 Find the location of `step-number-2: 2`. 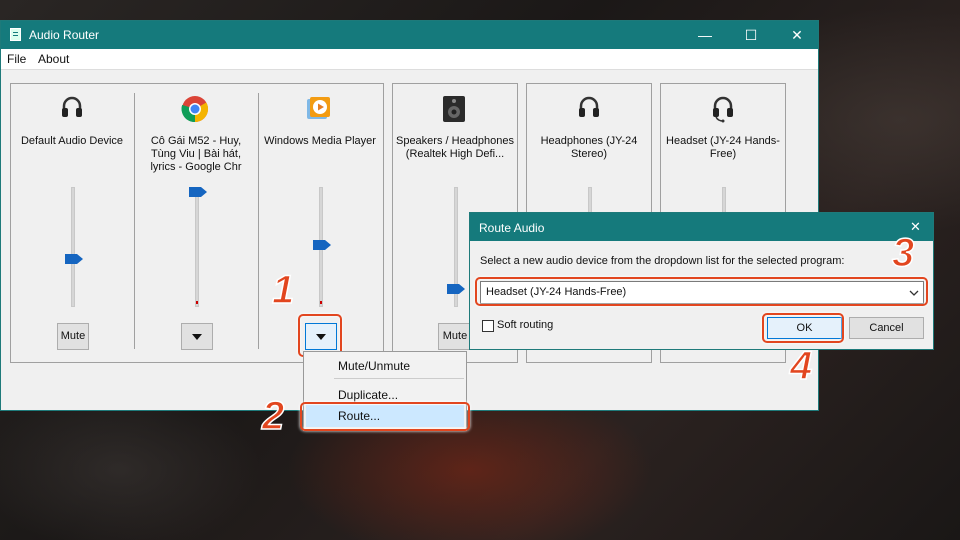

step-number-2: 2 is located at coordinates (273, 416).